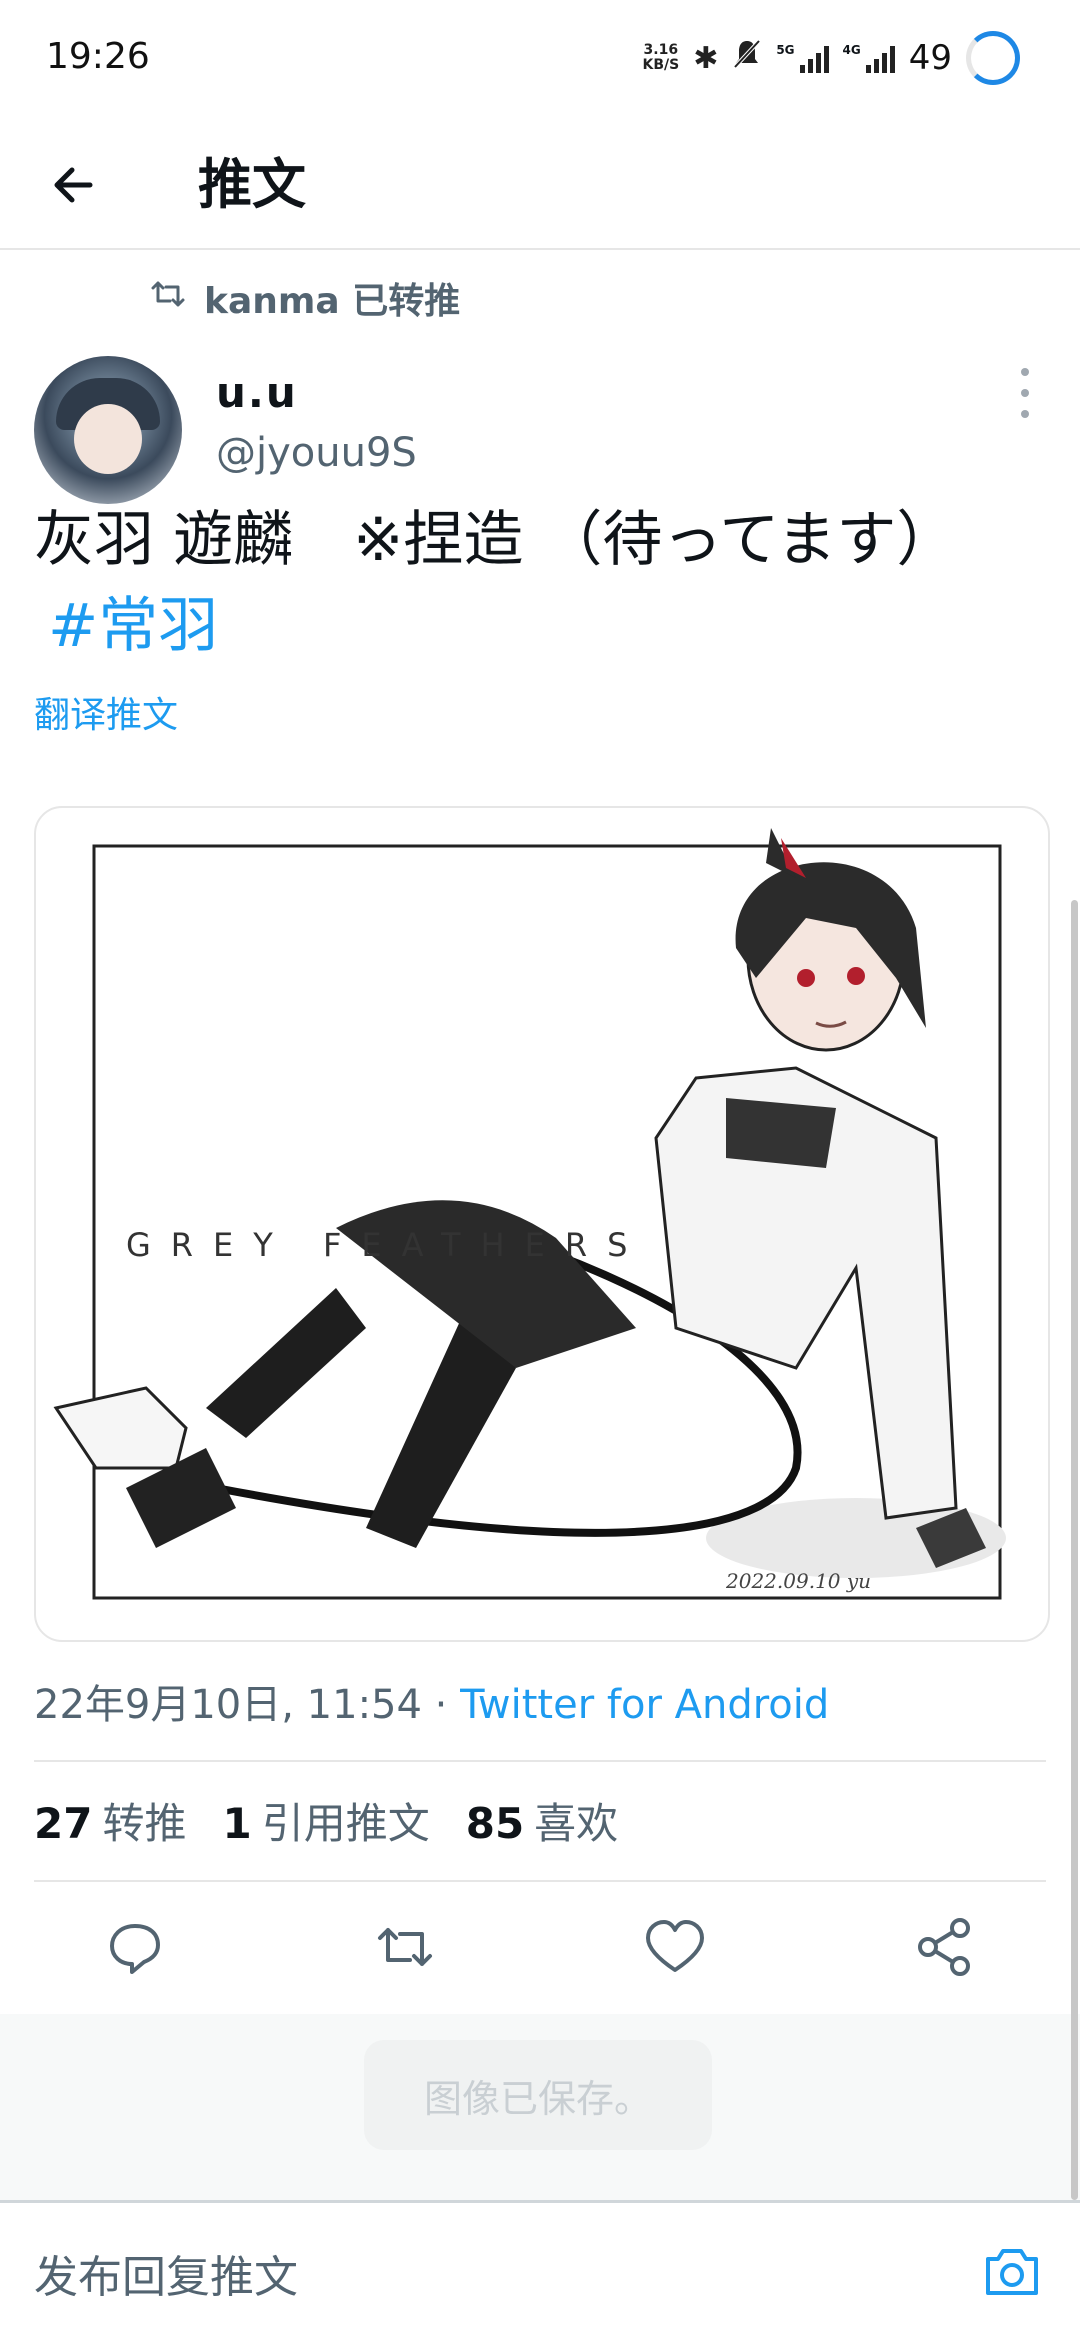  Describe the element at coordinates (802, 58) in the screenshot. I see `signal-5g-icon: 5G` at that location.